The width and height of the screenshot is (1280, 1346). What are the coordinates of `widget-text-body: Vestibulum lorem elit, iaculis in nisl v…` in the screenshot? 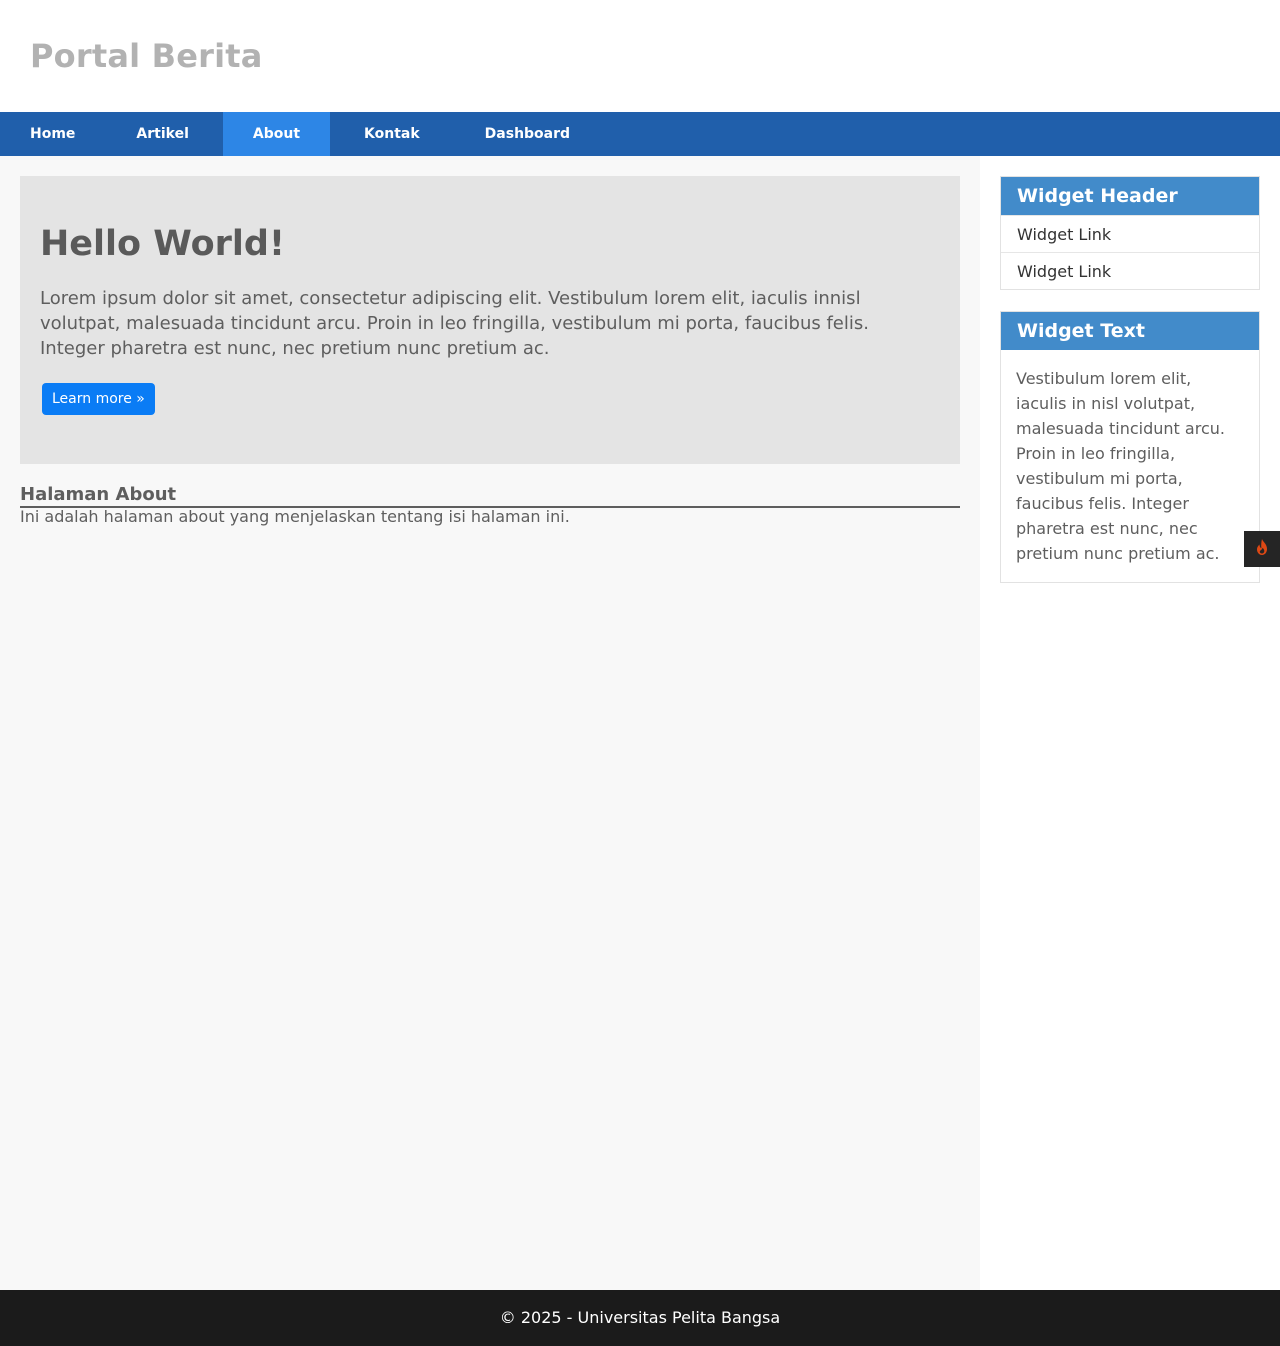 It's located at (1120, 466).